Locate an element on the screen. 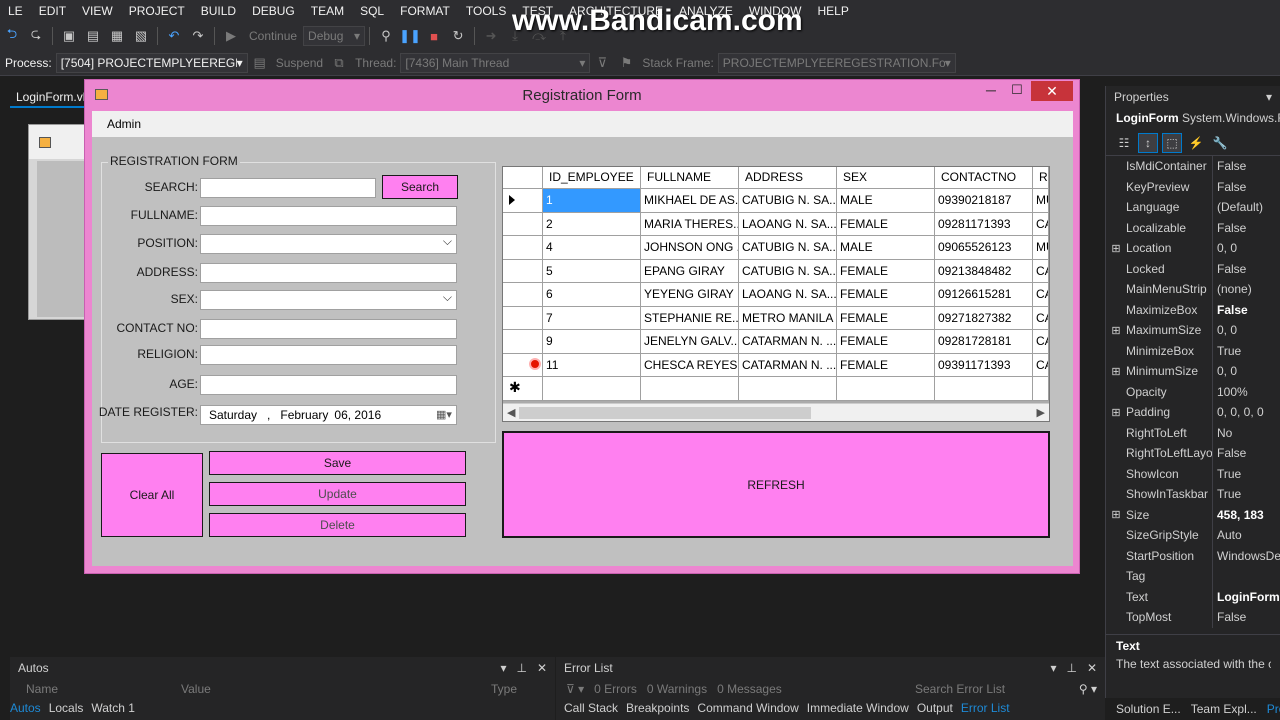  property-row: ⊞ Padding 0, 0, 0, 0 is located at coordinates (1193, 412).